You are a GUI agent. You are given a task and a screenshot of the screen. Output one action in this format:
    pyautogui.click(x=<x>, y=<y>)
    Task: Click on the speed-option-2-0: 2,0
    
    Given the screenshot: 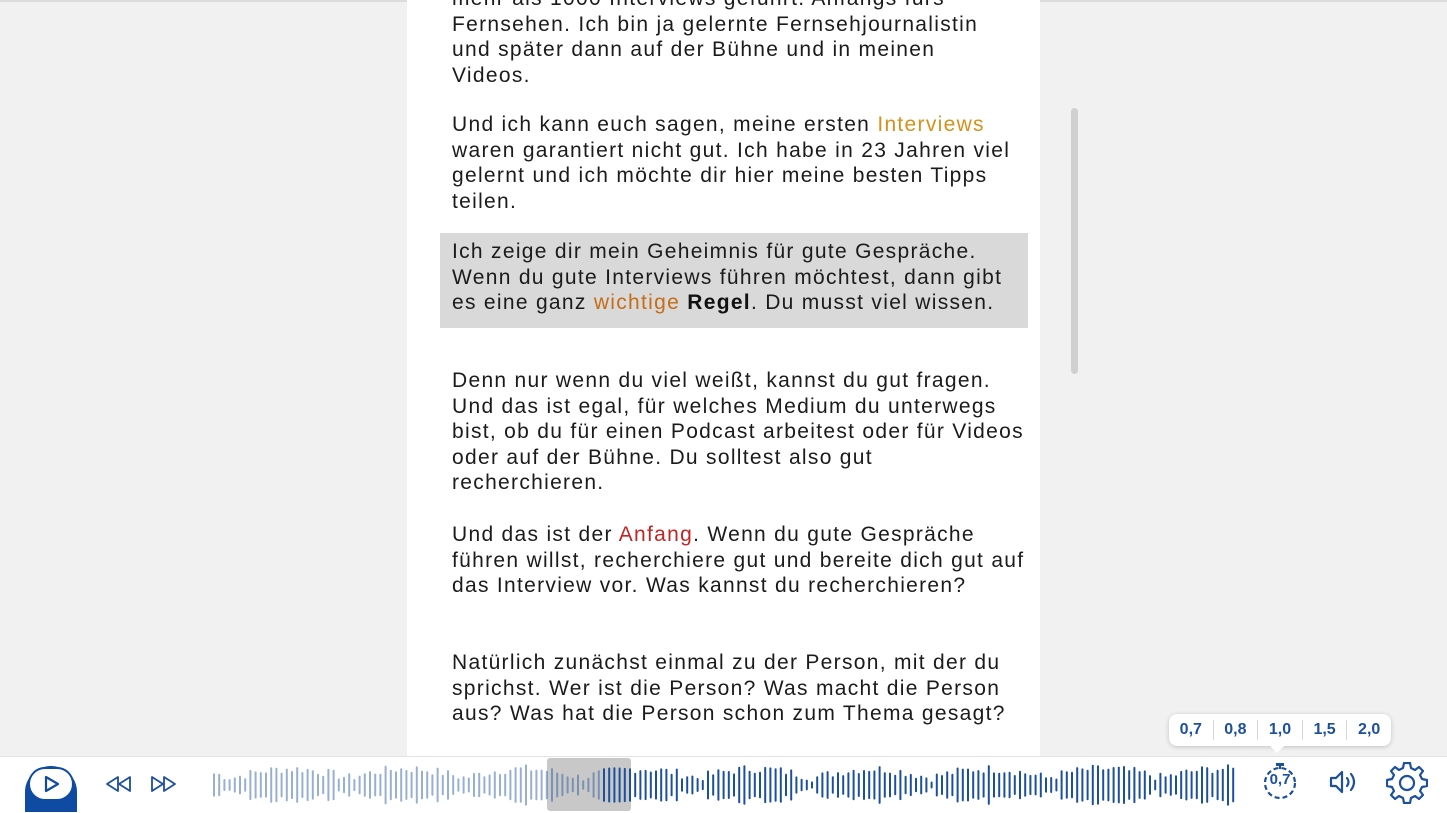 What is the action you would take?
    pyautogui.click(x=1369, y=730)
    